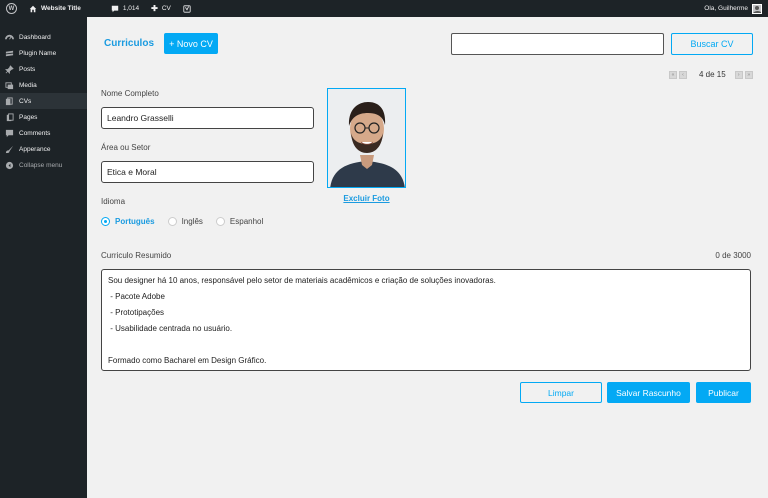 The image size is (768, 498). I want to click on search-input, so click(557, 44).